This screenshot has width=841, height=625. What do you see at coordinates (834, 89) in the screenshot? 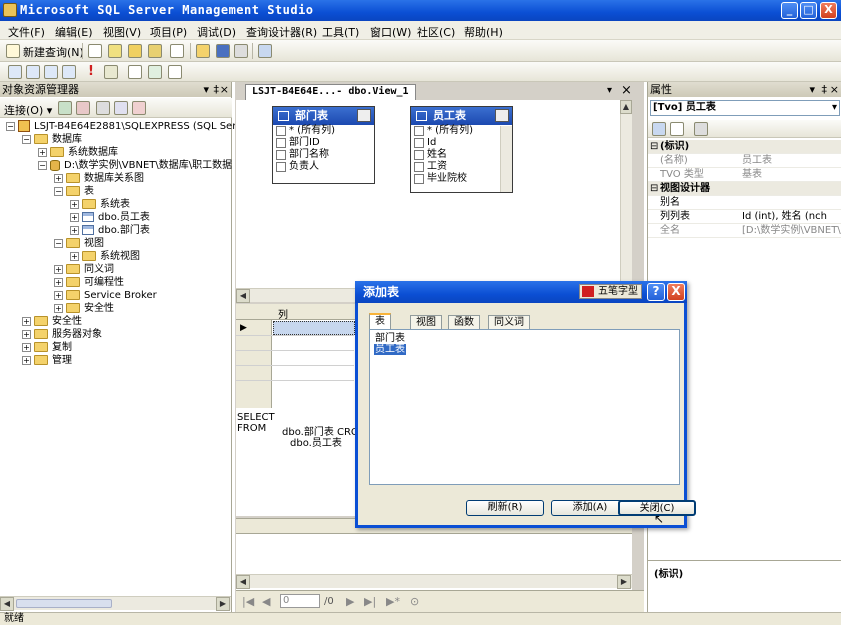
I see `pane-close-icon: ×` at bounding box center [834, 89].